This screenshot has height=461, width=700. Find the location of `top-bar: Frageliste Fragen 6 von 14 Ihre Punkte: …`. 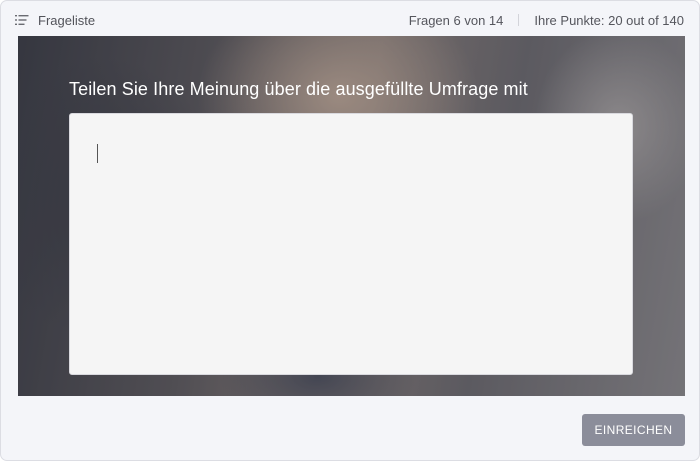

top-bar: Frageliste Fragen 6 von 14 Ihre Punkte: … is located at coordinates (350, 19).